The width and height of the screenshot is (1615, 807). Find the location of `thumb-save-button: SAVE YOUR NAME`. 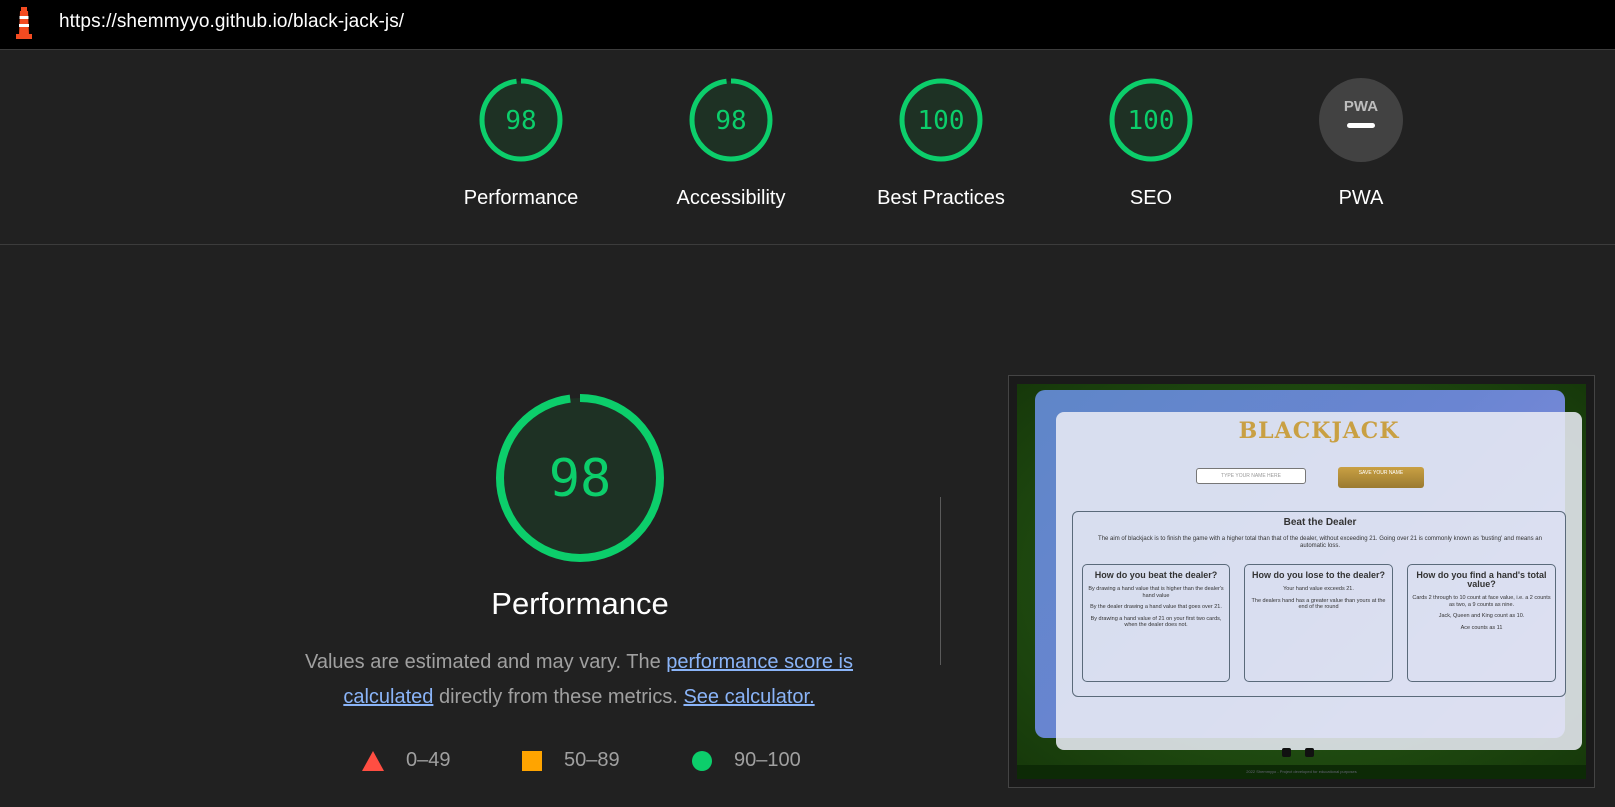

thumb-save-button: SAVE YOUR NAME is located at coordinates (1381, 477).